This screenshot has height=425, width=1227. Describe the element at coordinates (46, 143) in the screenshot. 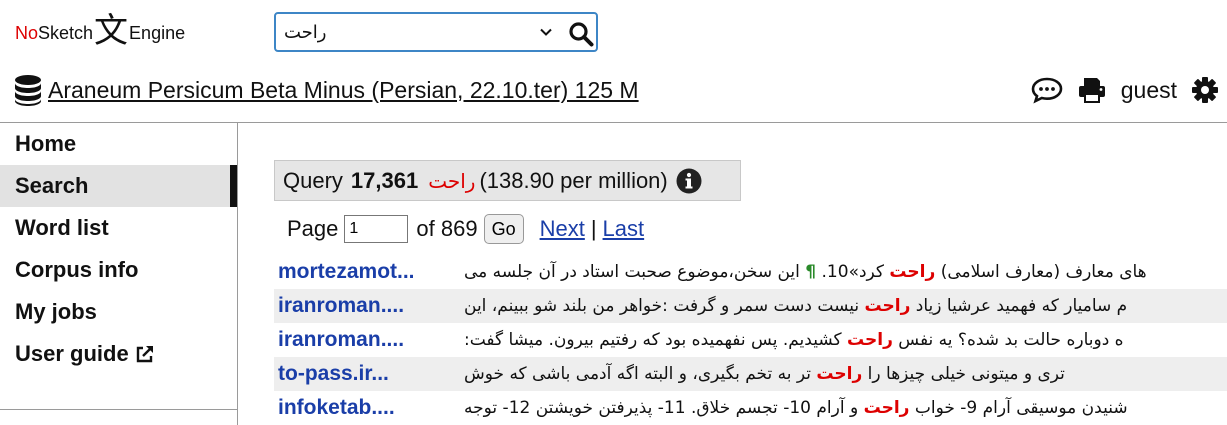

I see `sidebar-item-label: Home` at that location.